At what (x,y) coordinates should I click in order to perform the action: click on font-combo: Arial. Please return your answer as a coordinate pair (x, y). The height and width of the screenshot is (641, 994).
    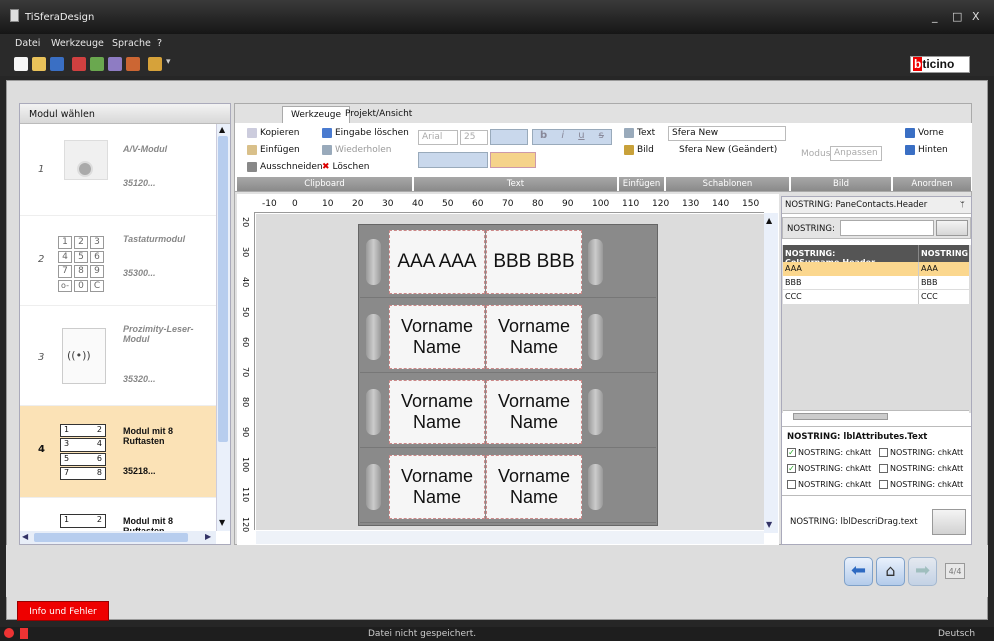
    Looking at the image, I should click on (438, 137).